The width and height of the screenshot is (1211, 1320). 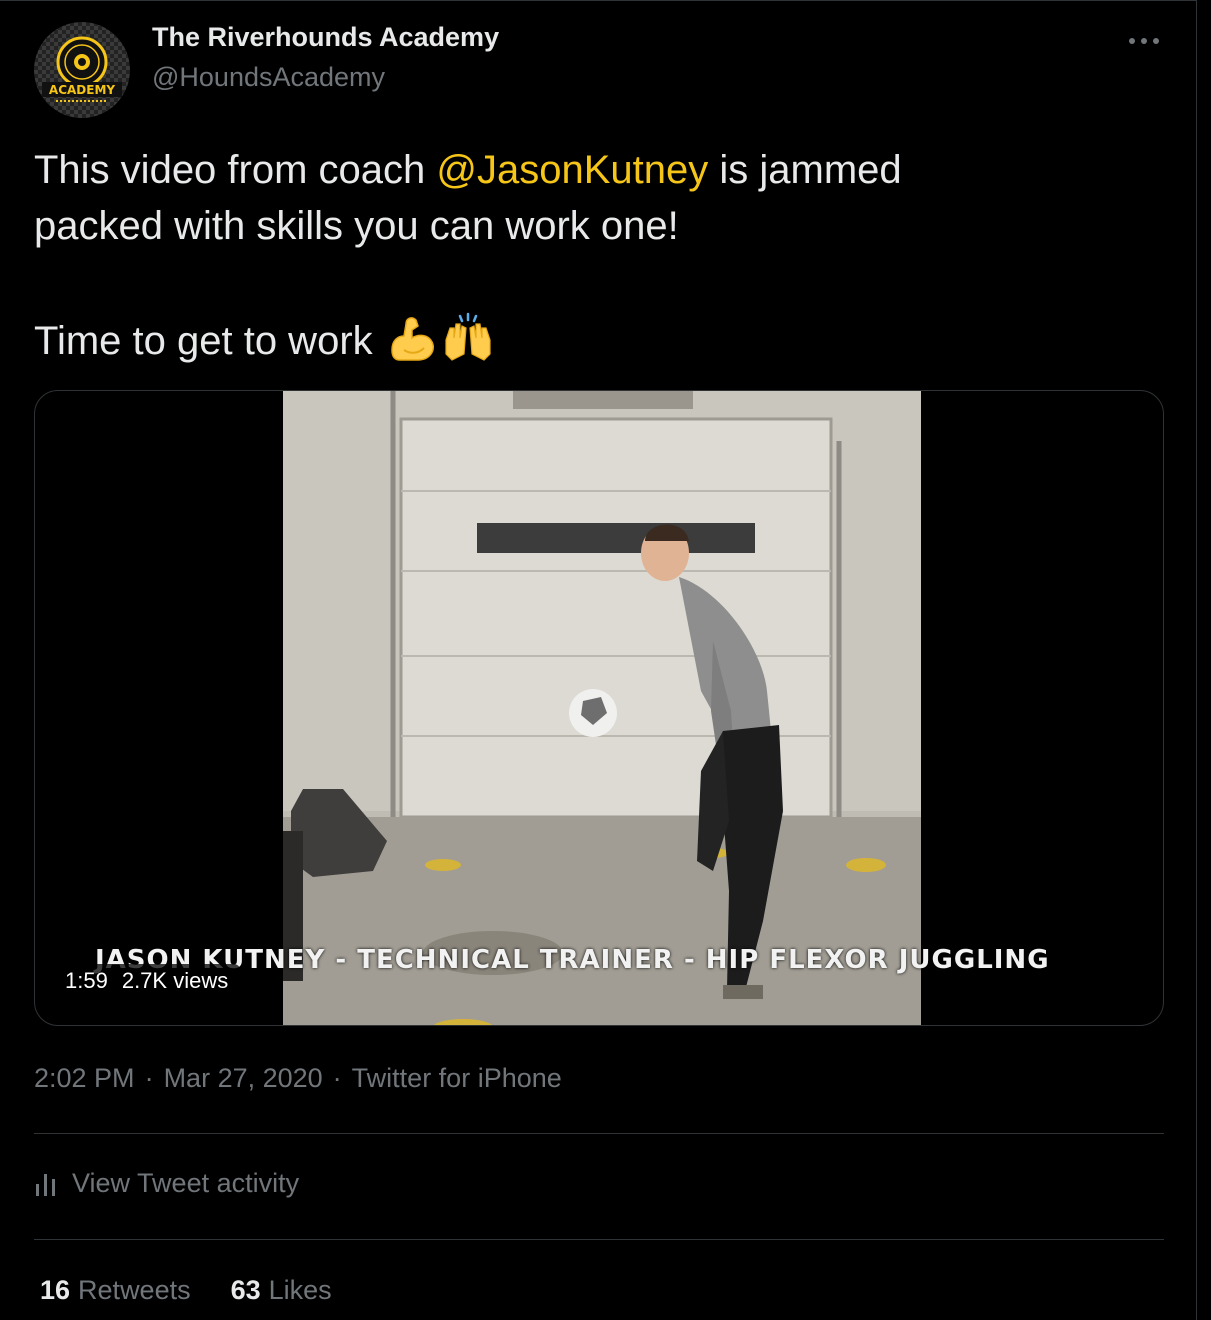 I want to click on author-name: The Riverhounds Academy, so click(x=325, y=37).